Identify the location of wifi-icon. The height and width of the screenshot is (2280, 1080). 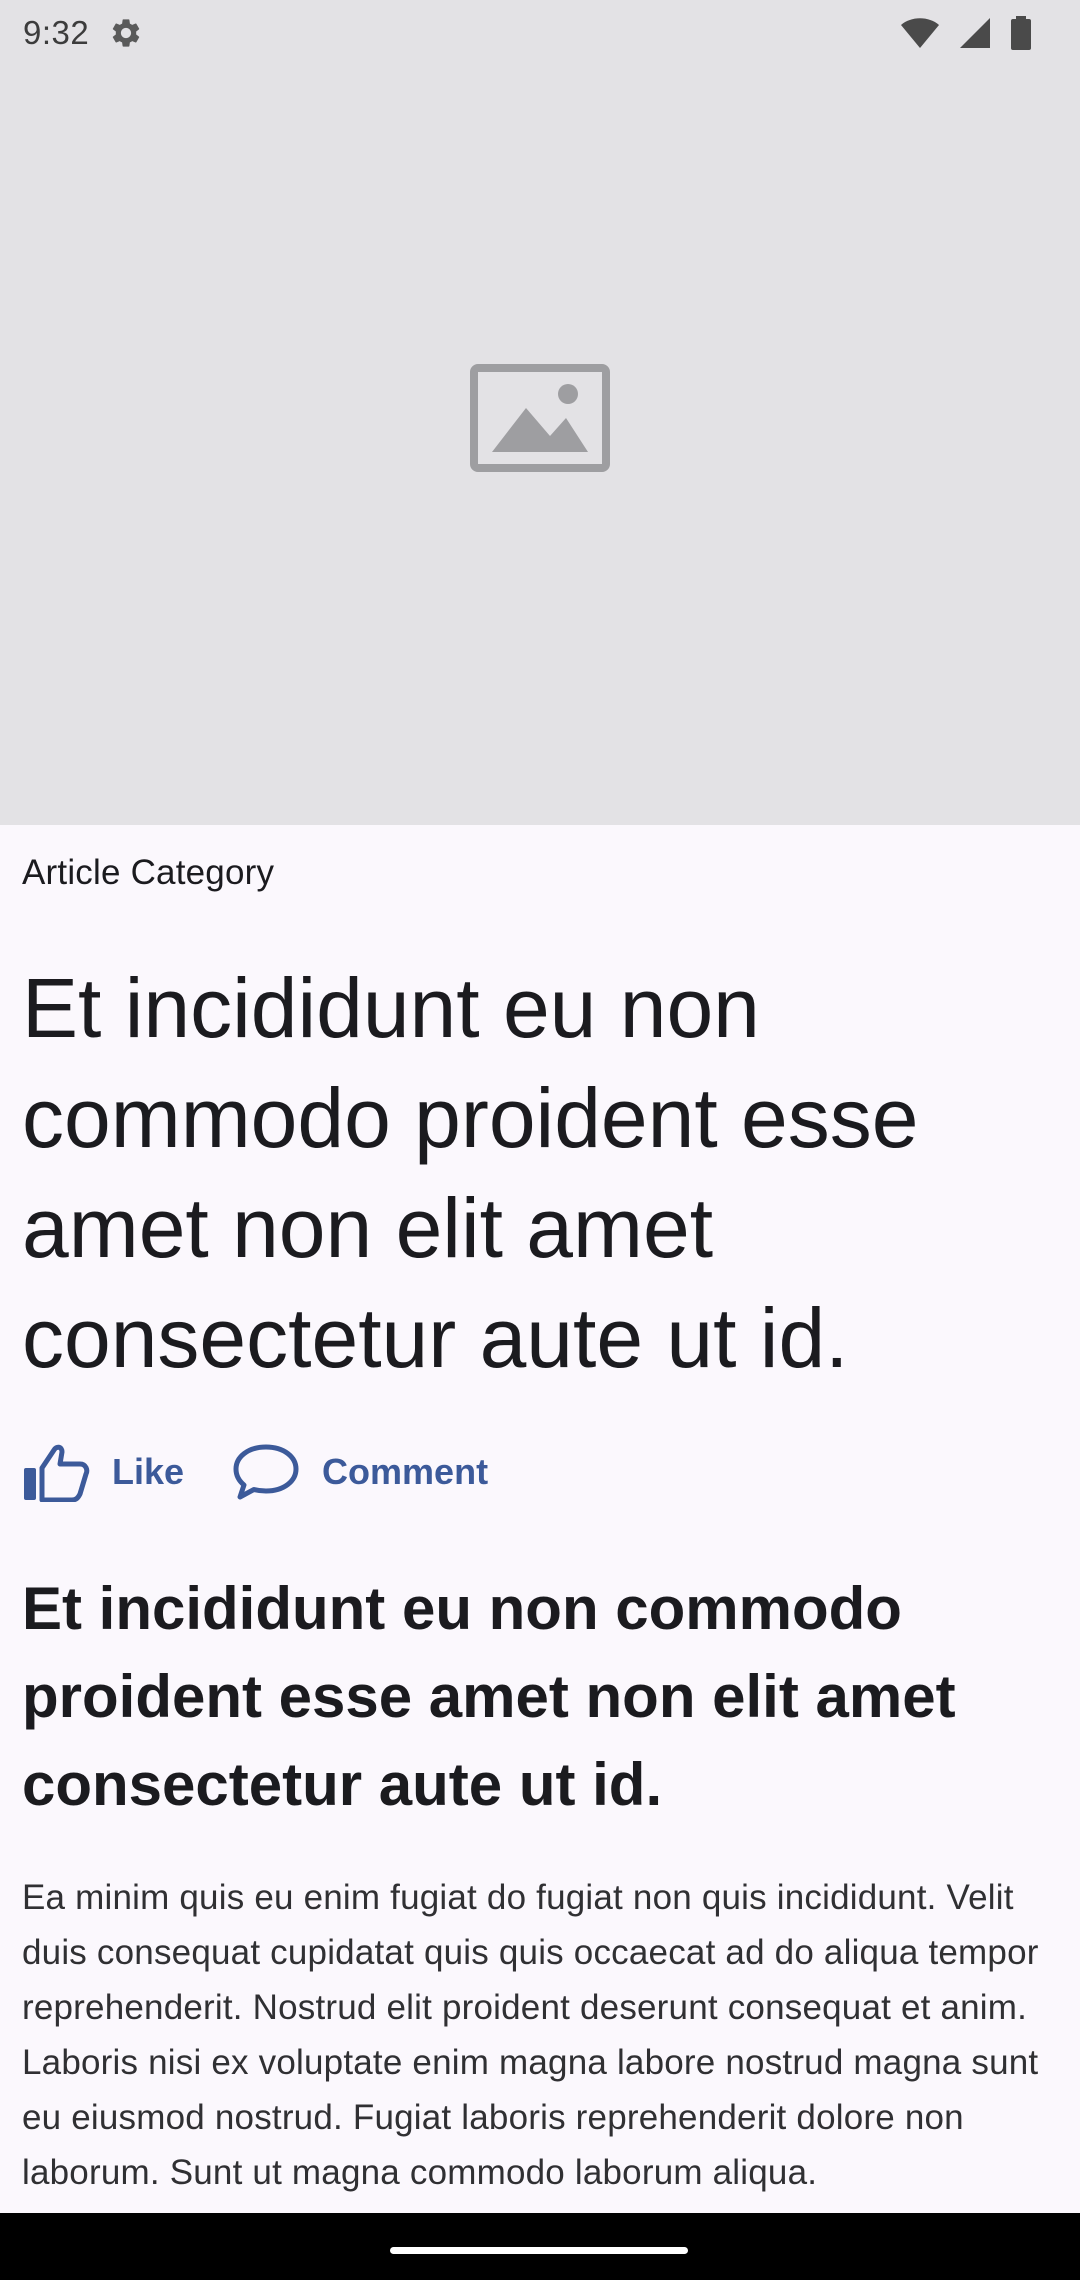
(920, 33).